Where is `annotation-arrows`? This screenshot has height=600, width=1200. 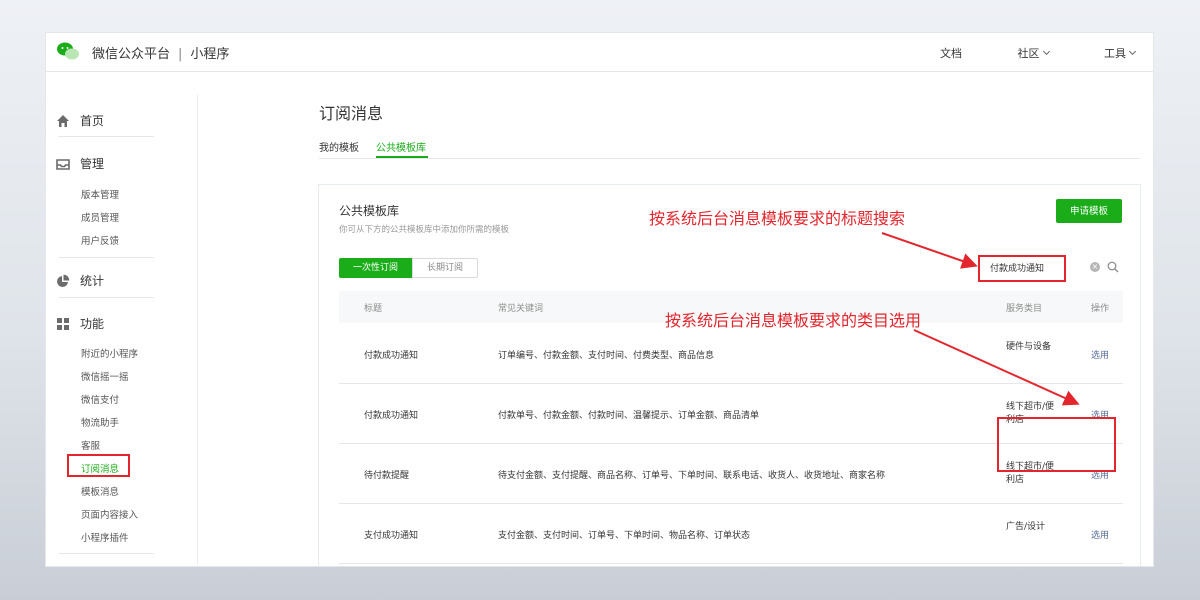
annotation-arrows is located at coordinates (980, 319).